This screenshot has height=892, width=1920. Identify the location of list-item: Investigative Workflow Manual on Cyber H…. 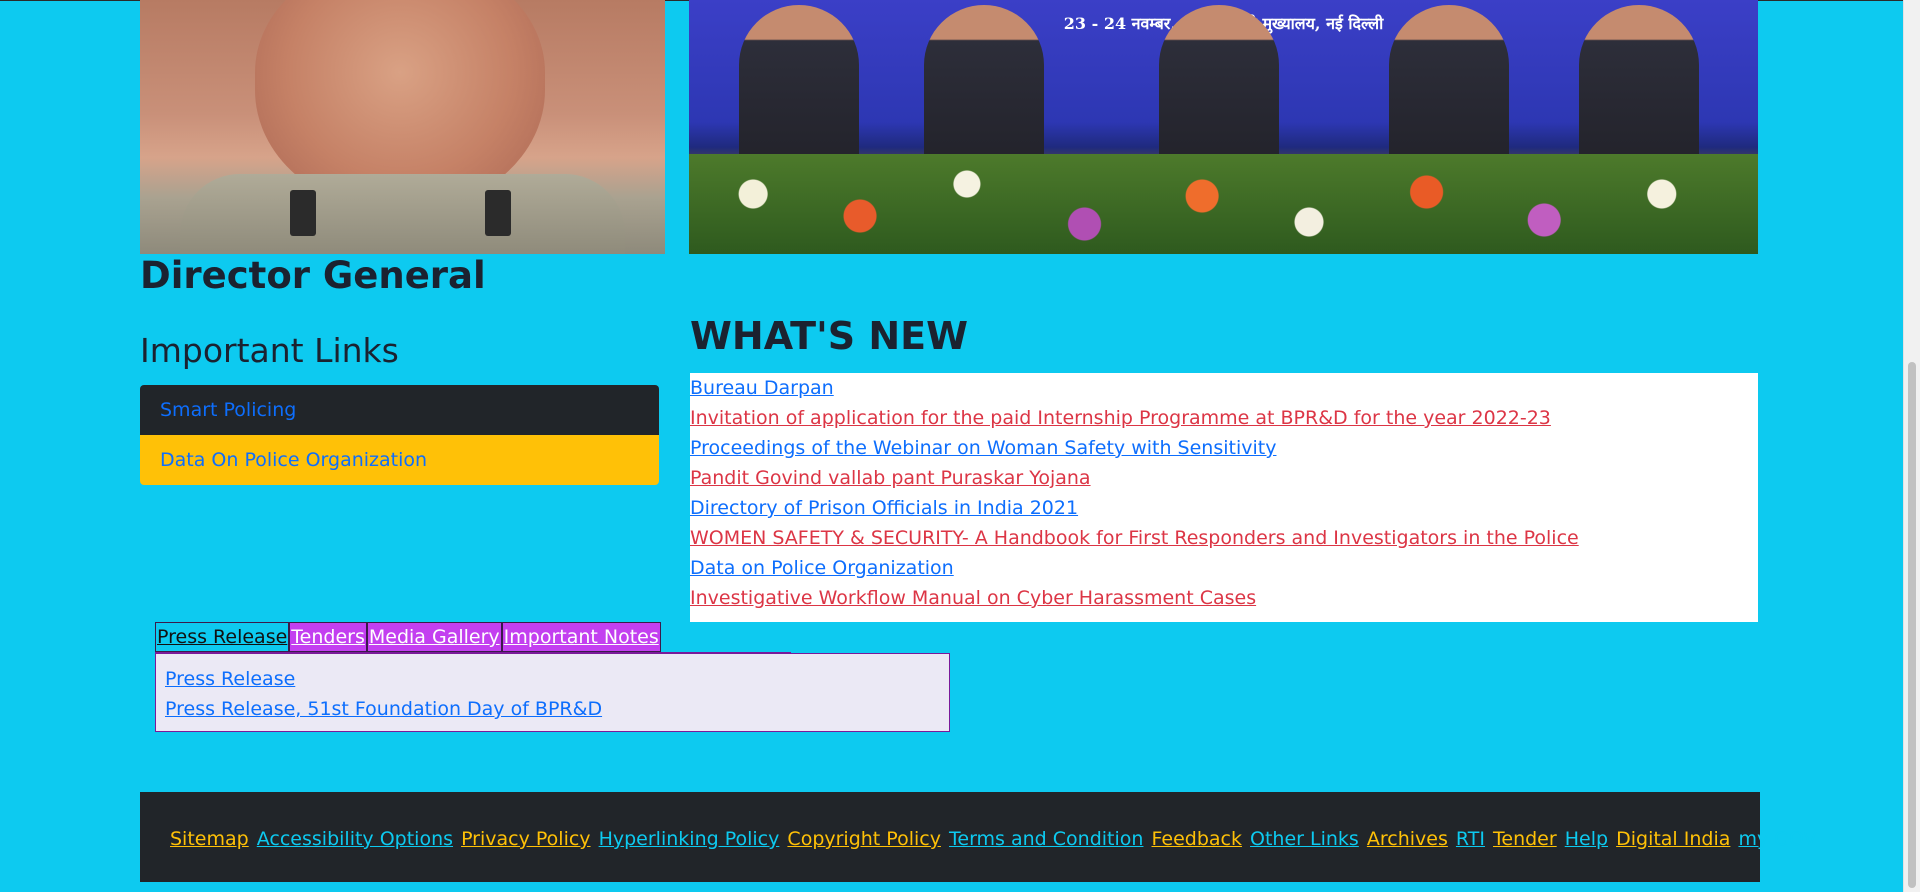
(1224, 598).